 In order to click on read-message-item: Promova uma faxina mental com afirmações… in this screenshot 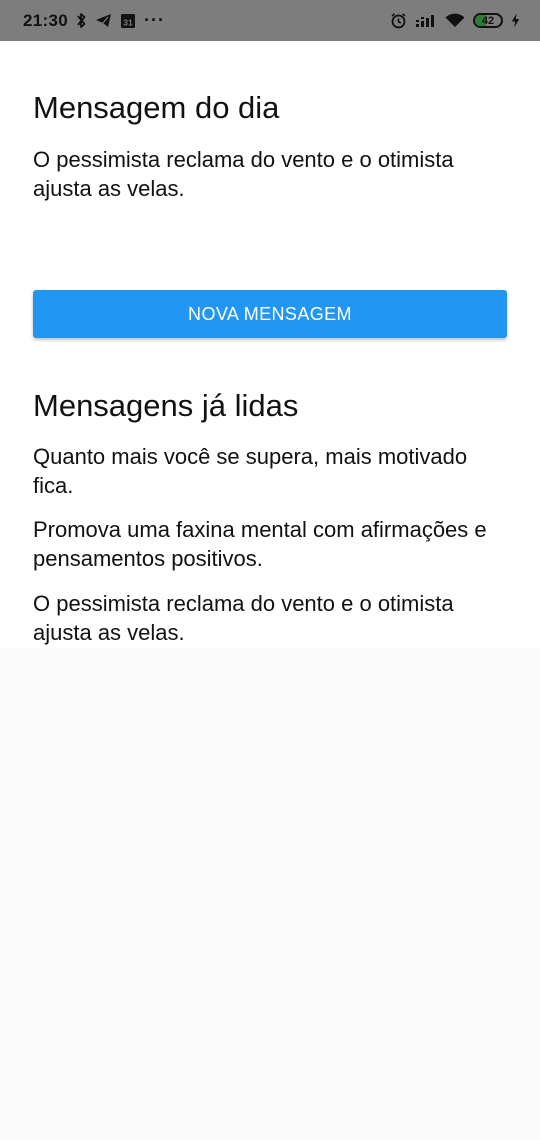, I will do `click(260, 544)`.